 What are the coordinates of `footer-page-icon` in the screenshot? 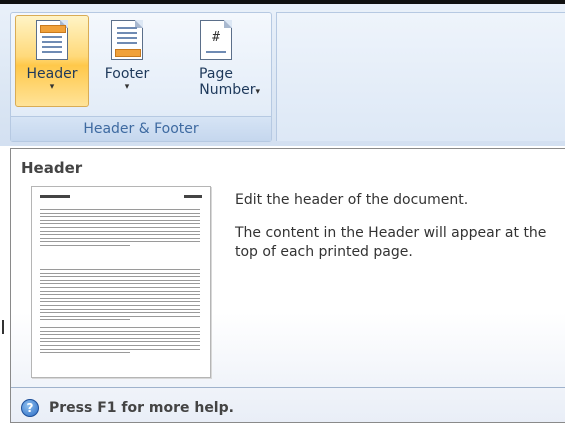 It's located at (127, 40).